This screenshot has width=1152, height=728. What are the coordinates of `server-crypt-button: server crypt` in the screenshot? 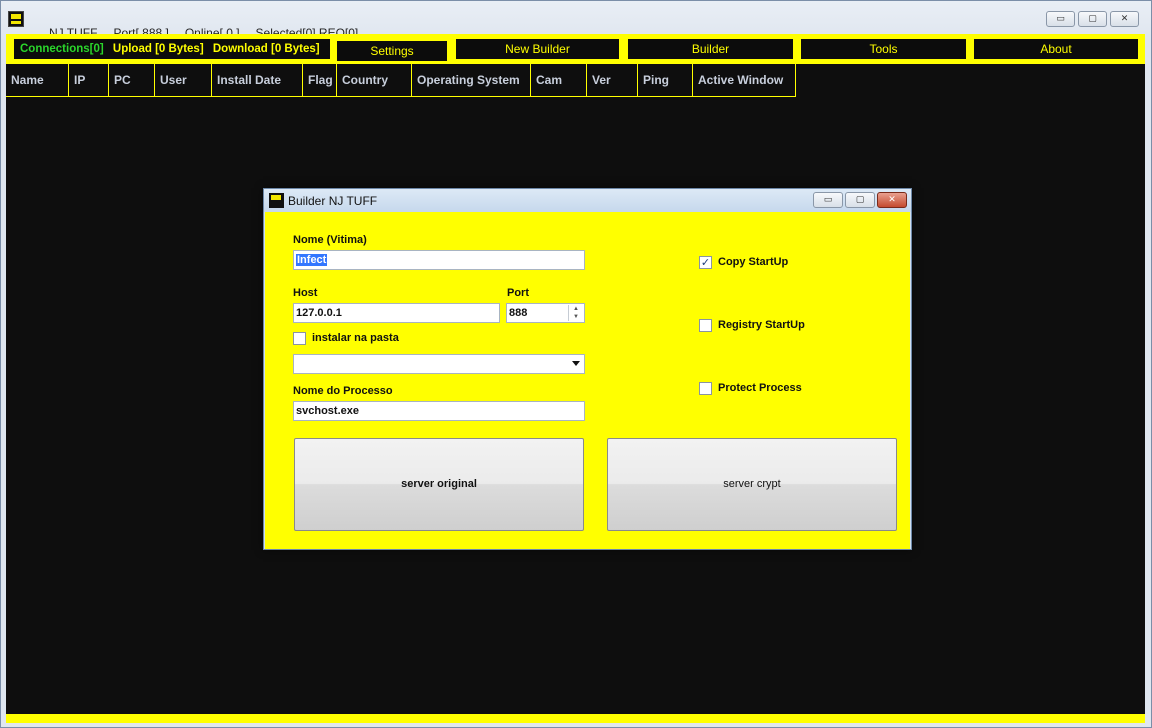 It's located at (752, 484).